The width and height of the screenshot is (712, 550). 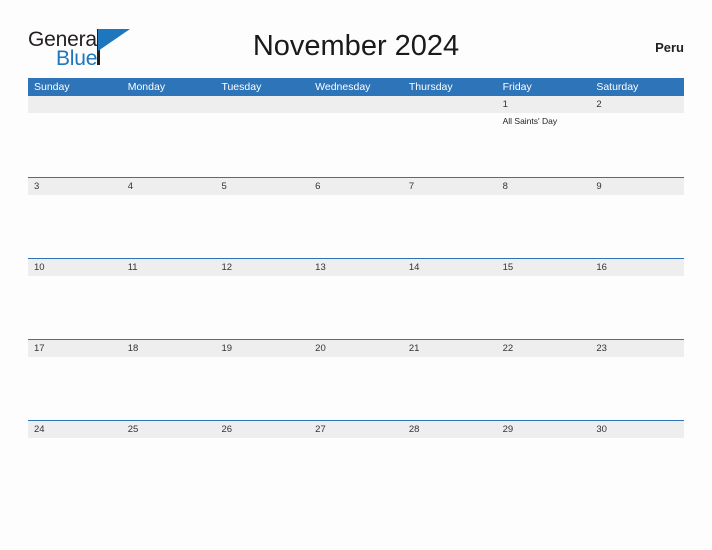 I want to click on day-number: 14, so click(x=450, y=267).